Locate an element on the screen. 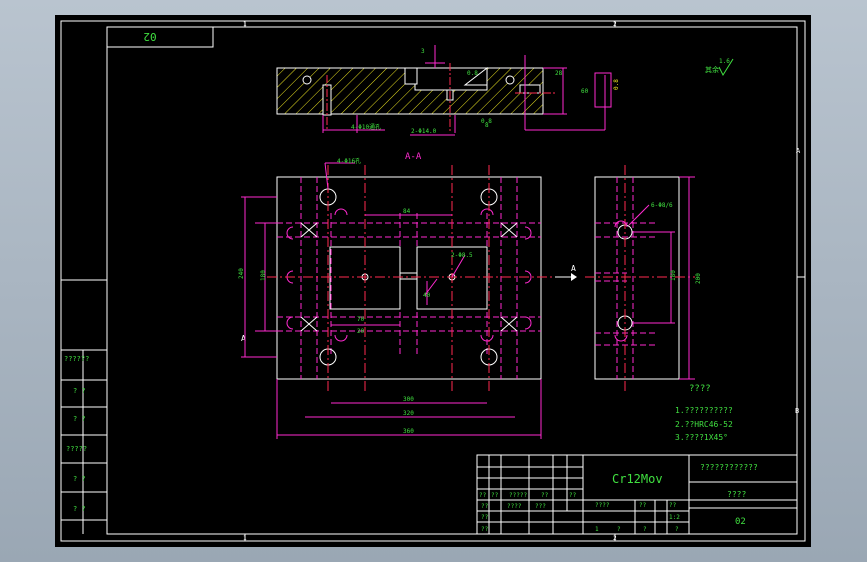 The width and height of the screenshot is (867, 562). top-pin-label: 2-Φ14.0 is located at coordinates (424, 131).